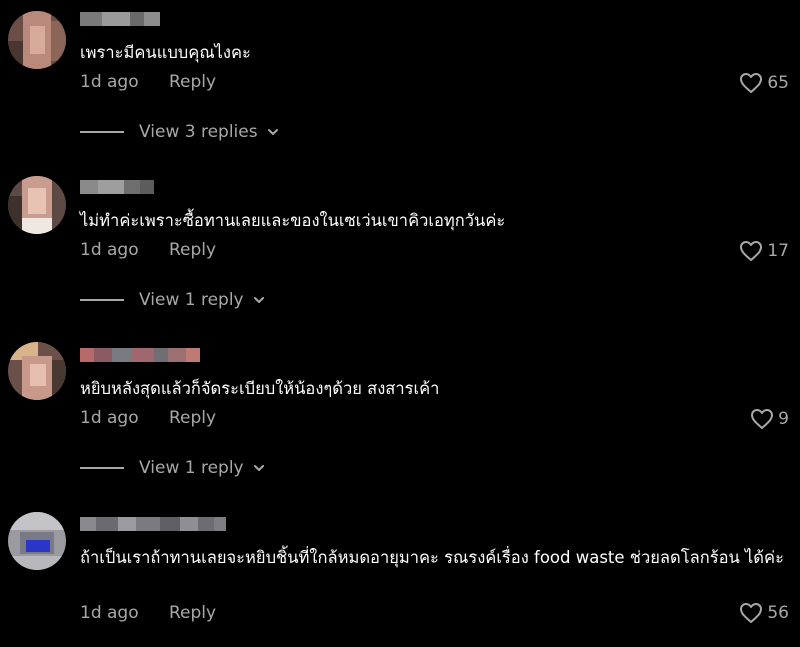 The height and width of the screenshot is (647, 800). What do you see at coordinates (764, 83) in the screenshot?
I see `like-button: 65` at bounding box center [764, 83].